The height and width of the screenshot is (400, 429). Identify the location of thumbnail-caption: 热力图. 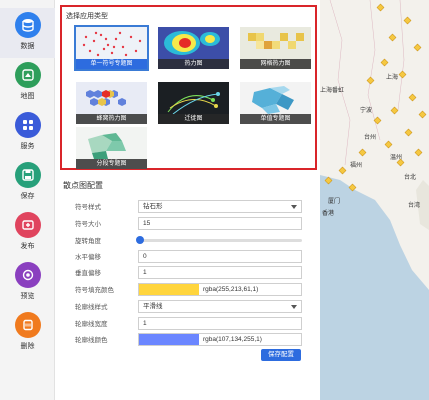
(193, 64).